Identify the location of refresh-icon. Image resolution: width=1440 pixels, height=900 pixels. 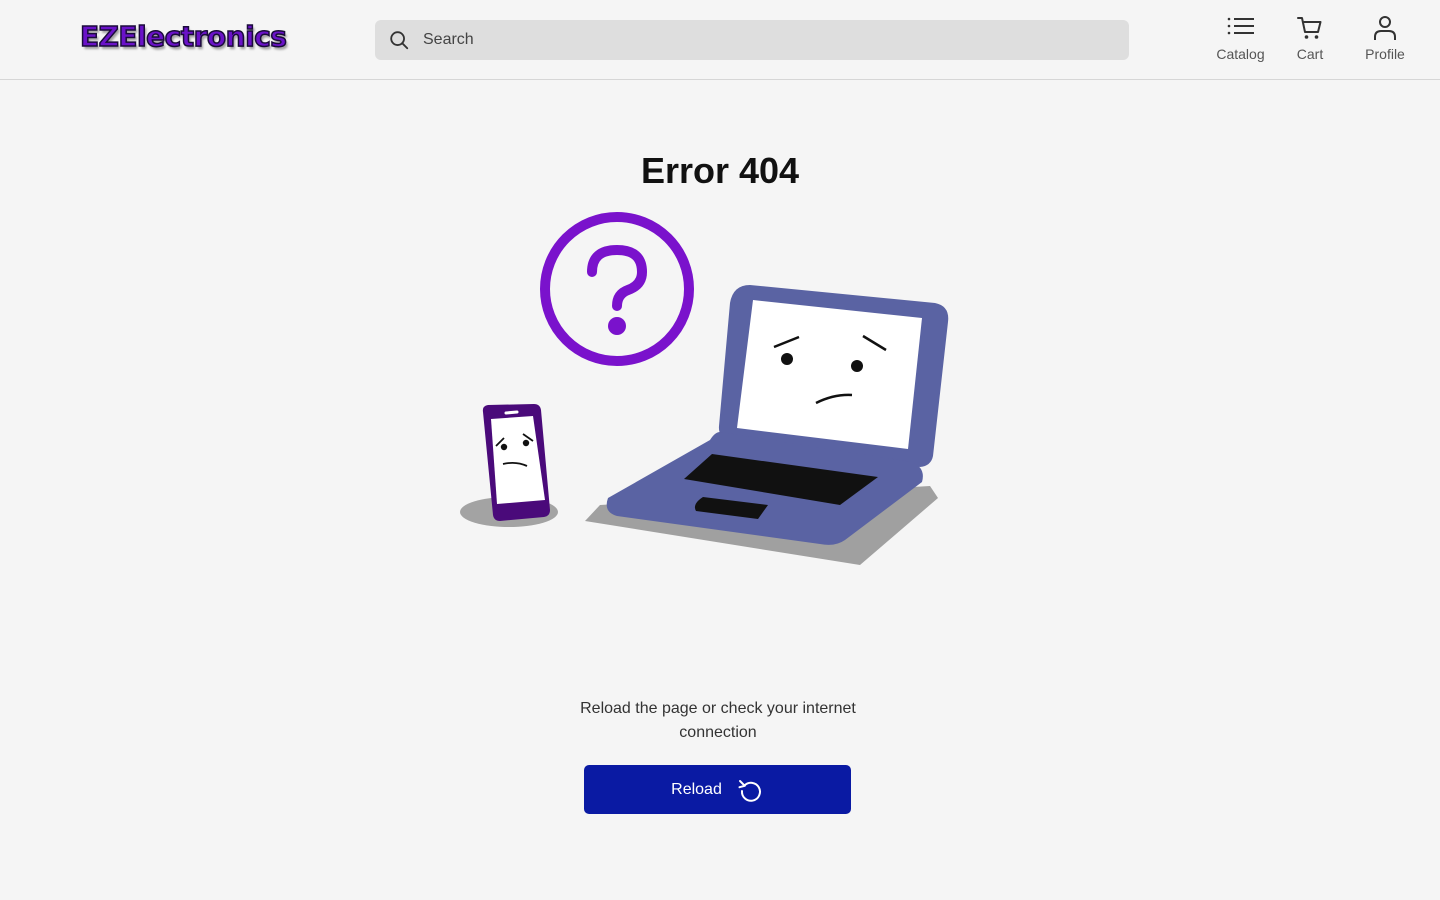
(749, 790).